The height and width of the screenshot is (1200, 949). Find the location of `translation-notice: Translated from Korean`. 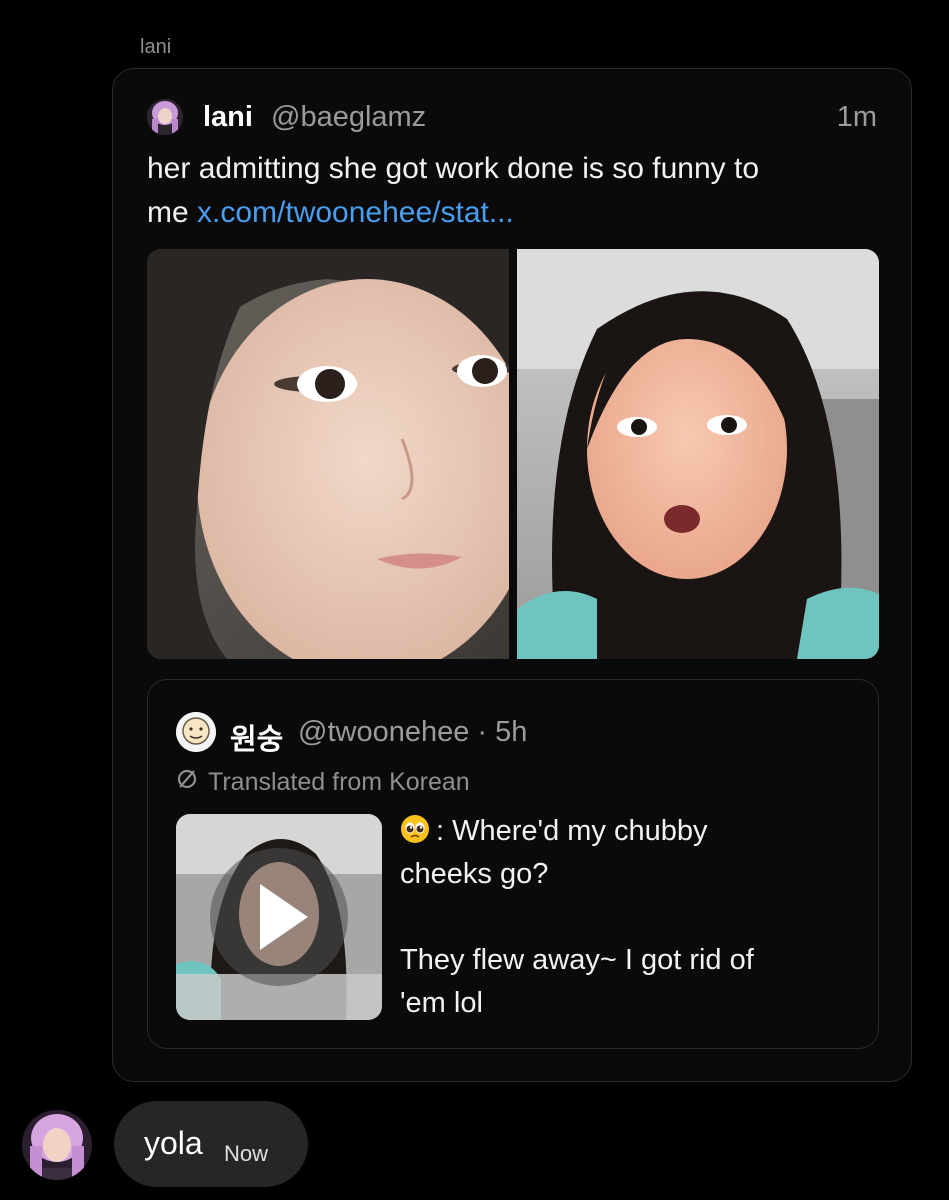

translation-notice: Translated from Korean is located at coordinates (323, 782).